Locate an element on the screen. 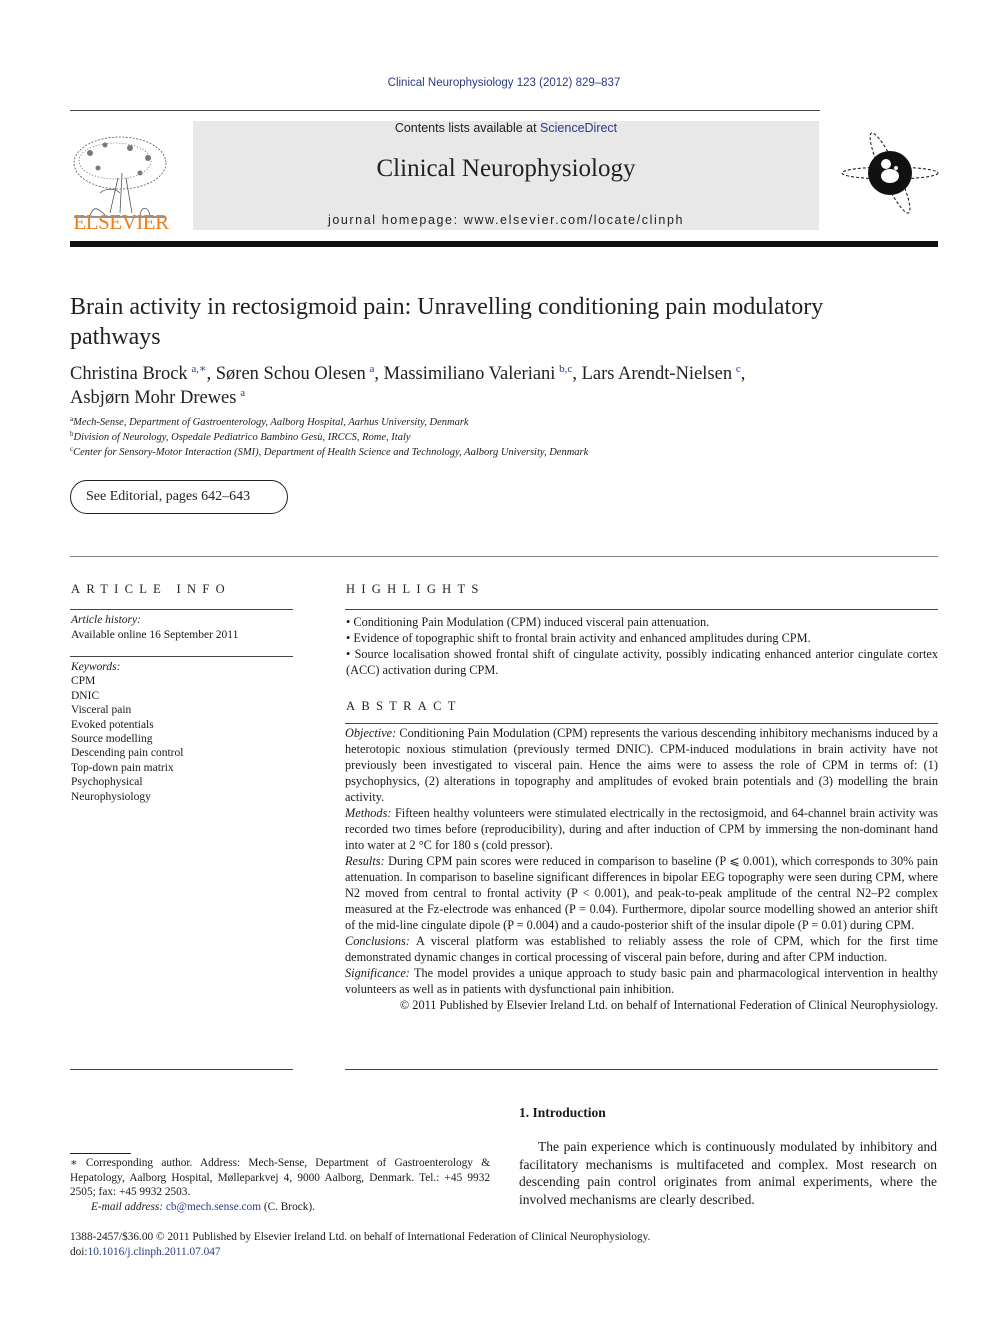  author-affiliation-marker: b,c is located at coordinates (565, 369).